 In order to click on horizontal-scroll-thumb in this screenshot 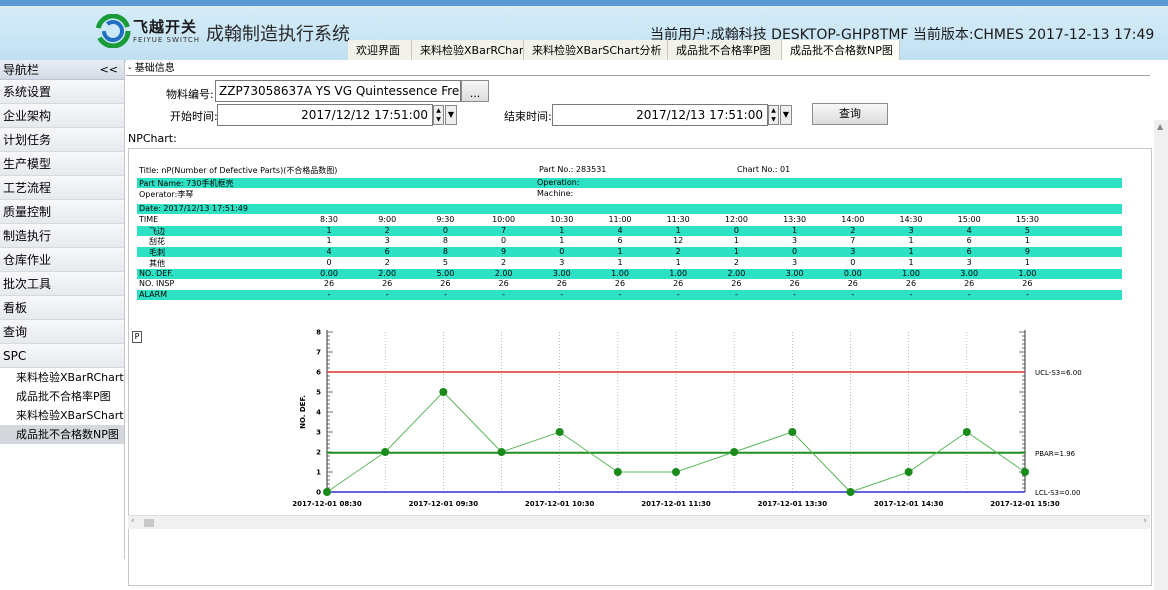, I will do `click(149, 523)`.